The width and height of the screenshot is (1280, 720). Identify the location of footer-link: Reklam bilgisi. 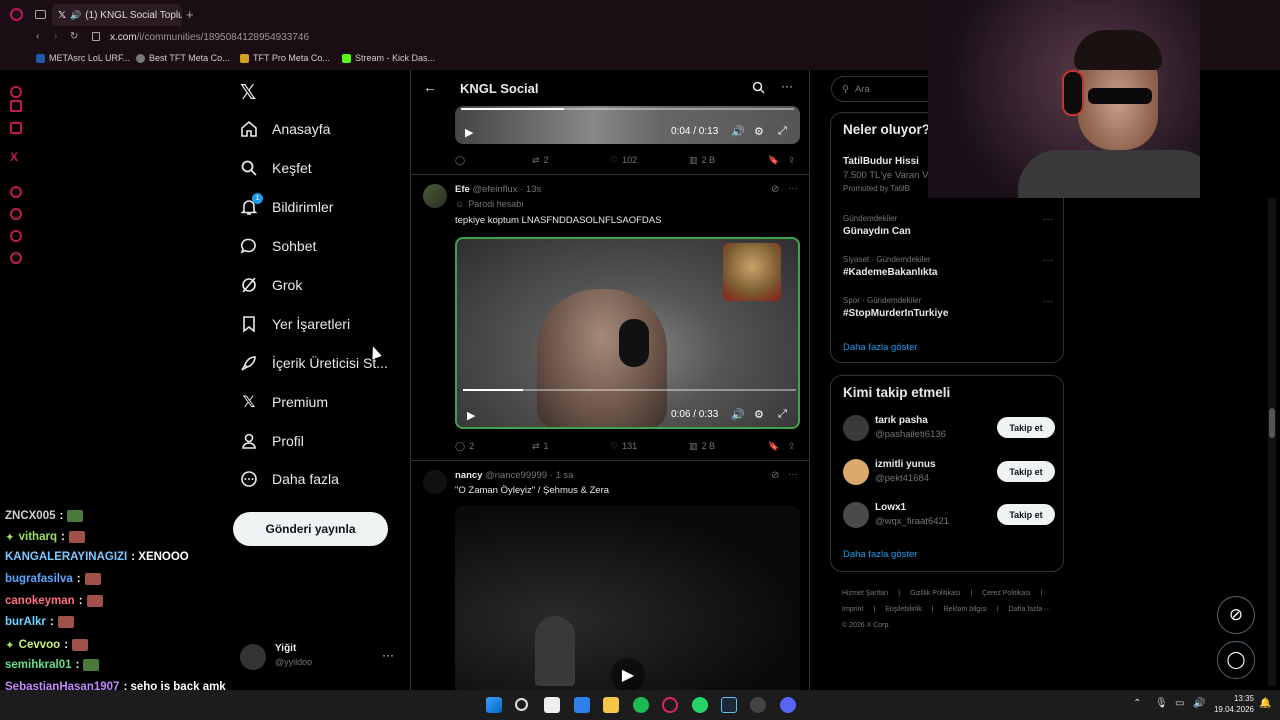
(965, 610).